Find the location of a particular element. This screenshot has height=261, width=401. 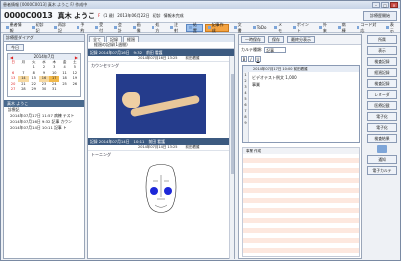

calendar-day: 27 is located at coordinates (13, 89).